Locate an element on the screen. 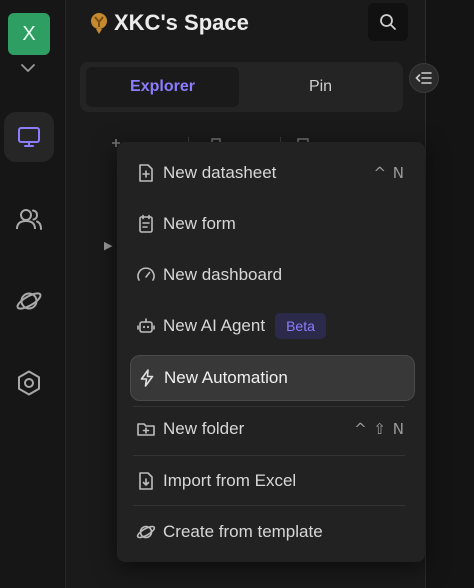  robot-icon is located at coordinates (146, 326).